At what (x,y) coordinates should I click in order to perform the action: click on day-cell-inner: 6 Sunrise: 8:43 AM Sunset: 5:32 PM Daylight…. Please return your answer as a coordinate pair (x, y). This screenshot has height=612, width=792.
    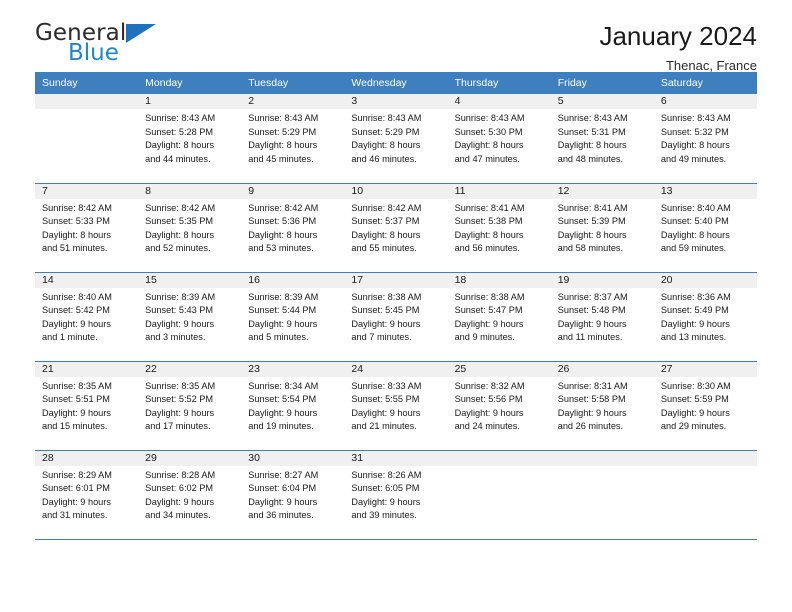
    Looking at the image, I should click on (705, 138).